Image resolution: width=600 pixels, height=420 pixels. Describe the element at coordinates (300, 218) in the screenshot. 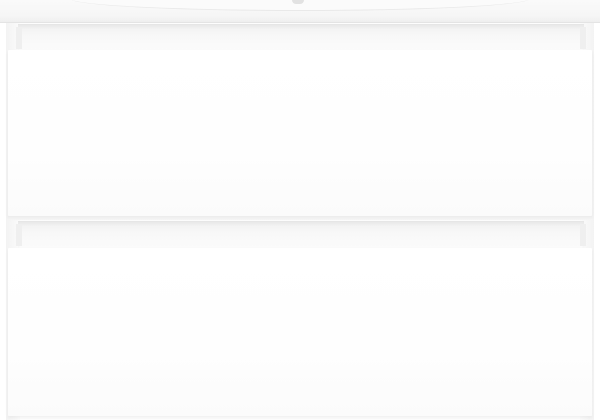

I see `drawer-gap` at that location.